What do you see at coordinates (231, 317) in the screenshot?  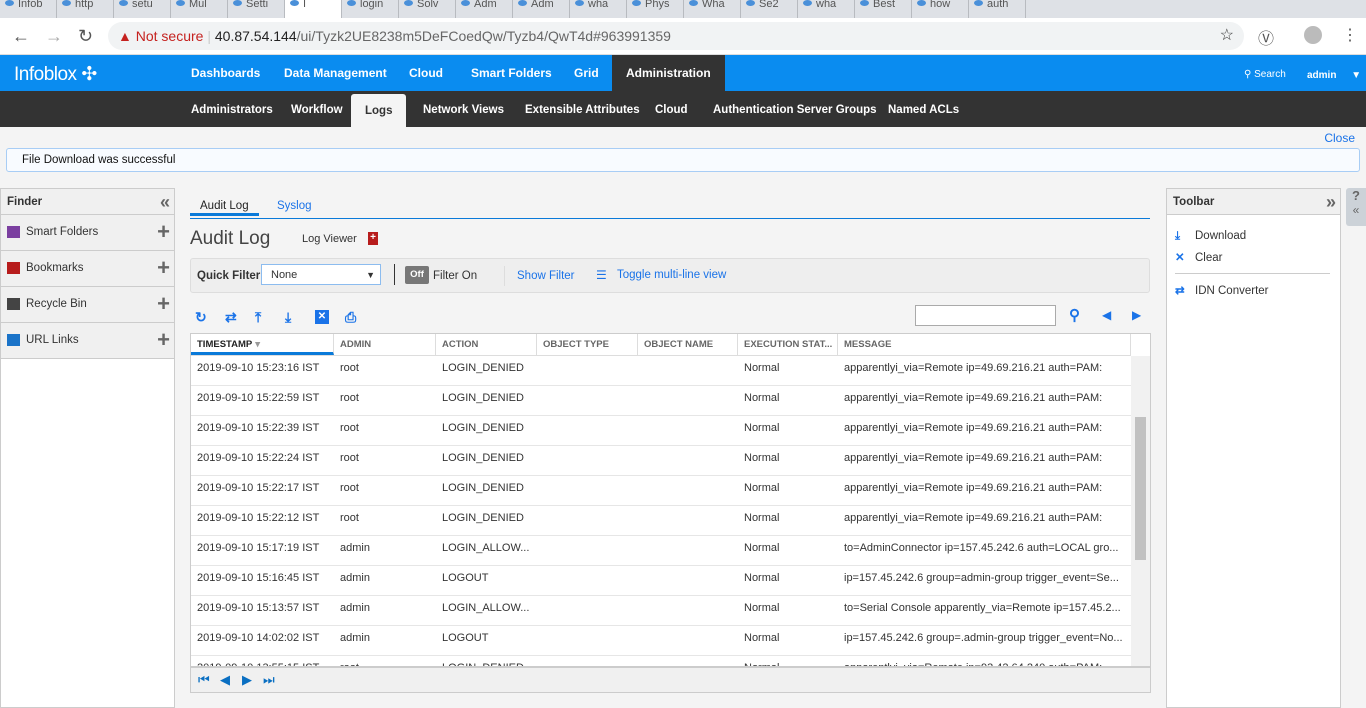 I see `repeat-icon: ⇄` at bounding box center [231, 317].